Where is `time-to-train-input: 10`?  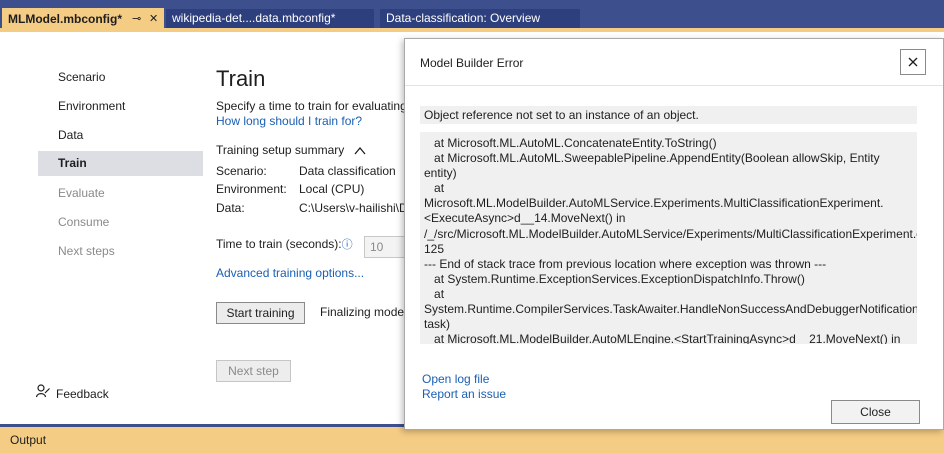
time-to-train-input: 10 is located at coordinates (386, 247).